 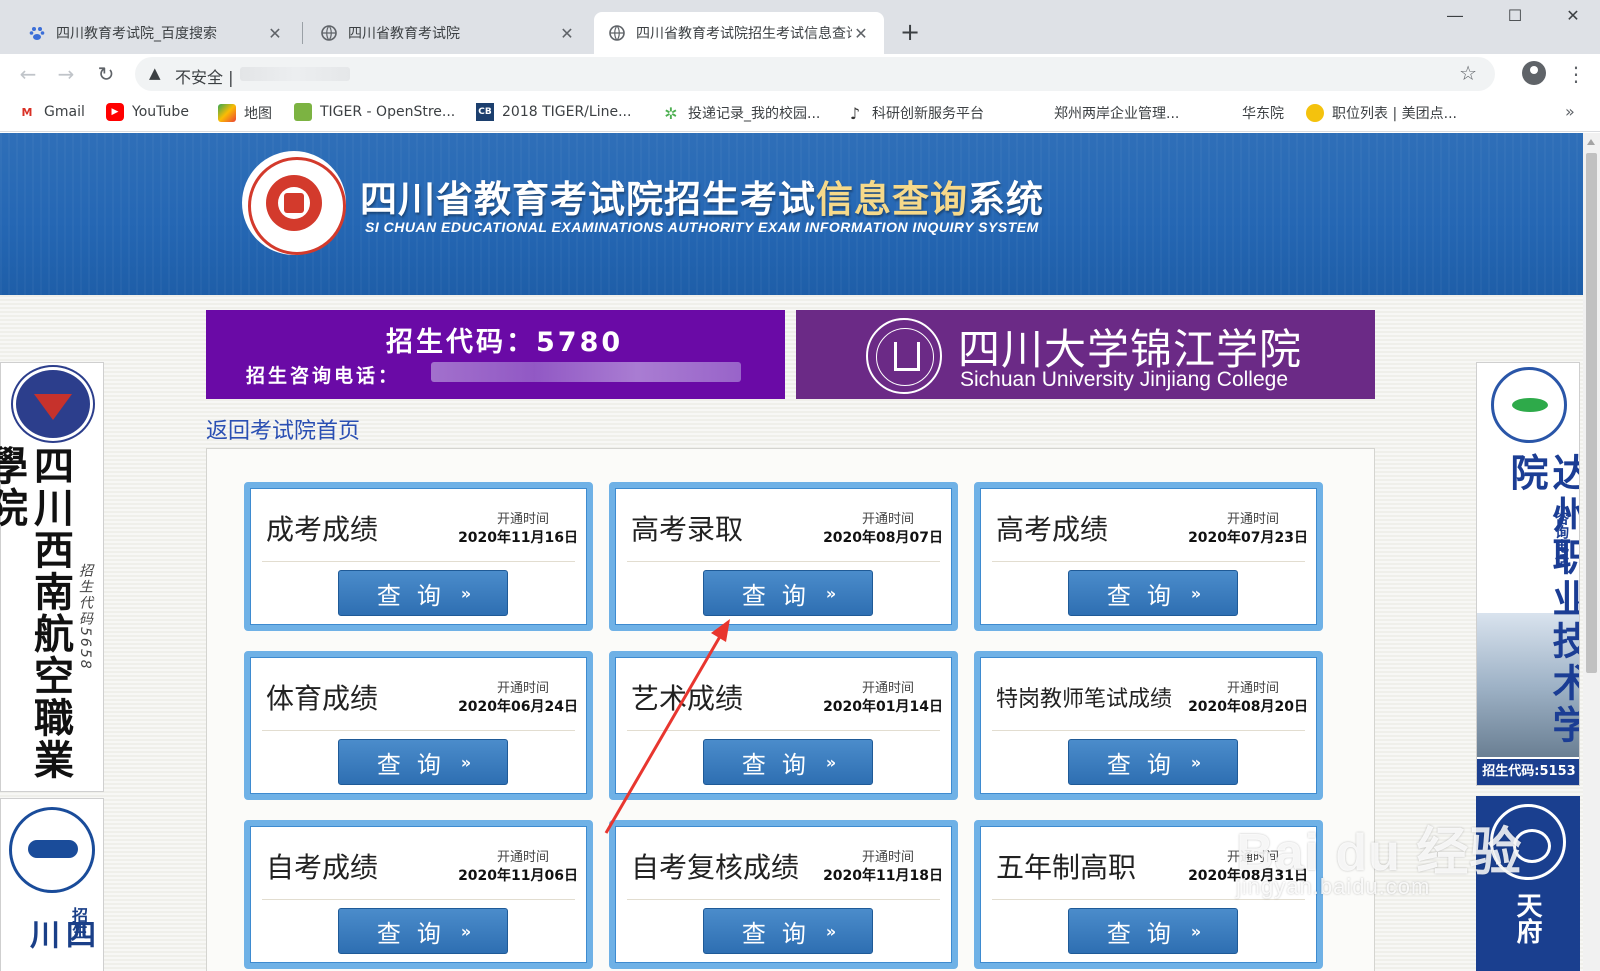 I want to click on tab-title: 四川省教育考试院招生考试信息查询系统, so click(x=744, y=34).